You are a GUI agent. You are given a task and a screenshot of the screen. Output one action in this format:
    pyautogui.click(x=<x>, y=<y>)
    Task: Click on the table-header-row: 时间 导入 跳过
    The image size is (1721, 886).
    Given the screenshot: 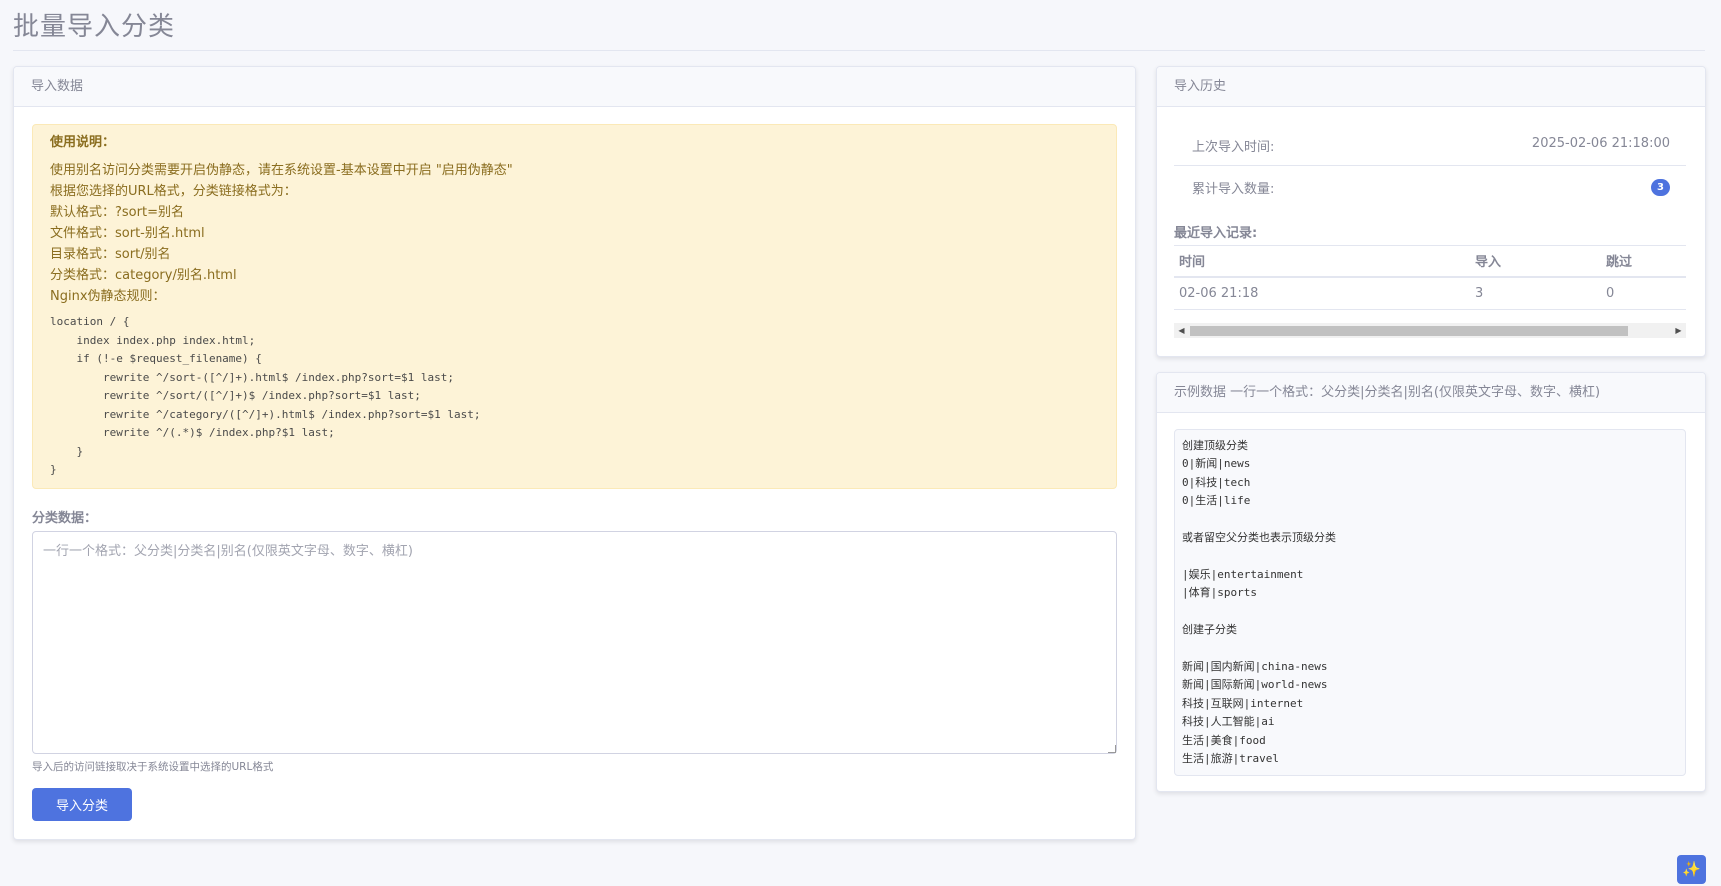 What is the action you would take?
    pyautogui.click(x=1430, y=261)
    